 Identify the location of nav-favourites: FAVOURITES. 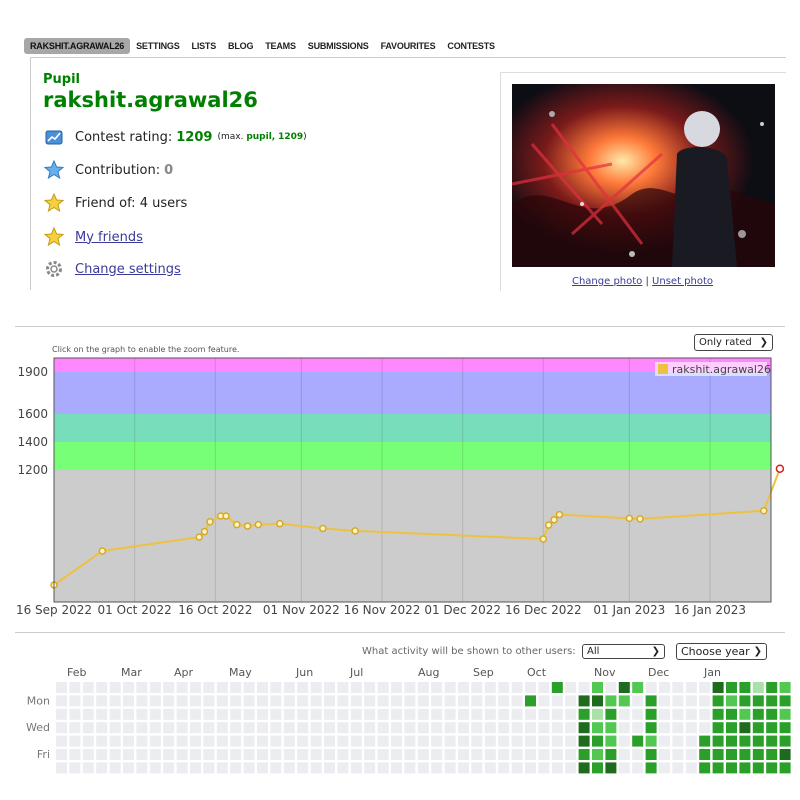
(408, 46).